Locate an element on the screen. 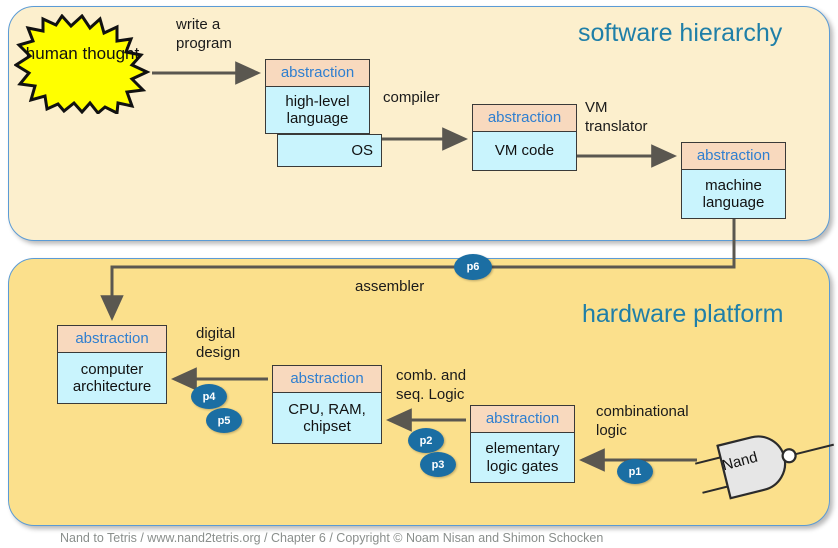 The image size is (838, 548). box-elementary-logic-gates: abstraction elementary logic gates is located at coordinates (522, 444).